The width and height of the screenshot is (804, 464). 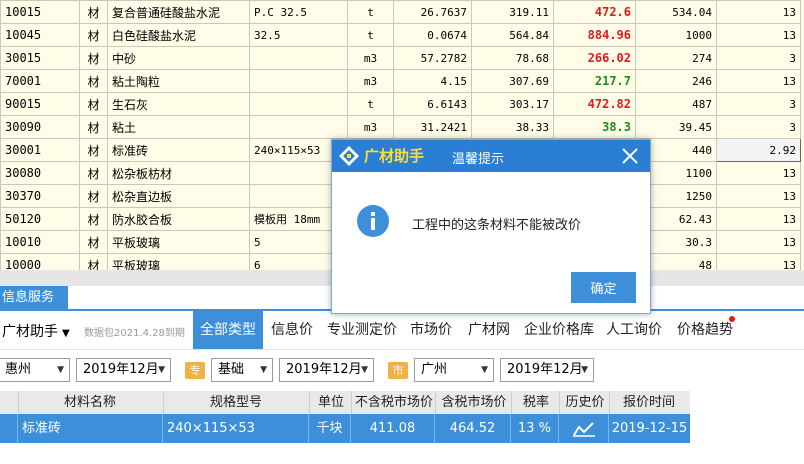 I want to click on cell-p3: 534.04, so click(x=676, y=12).